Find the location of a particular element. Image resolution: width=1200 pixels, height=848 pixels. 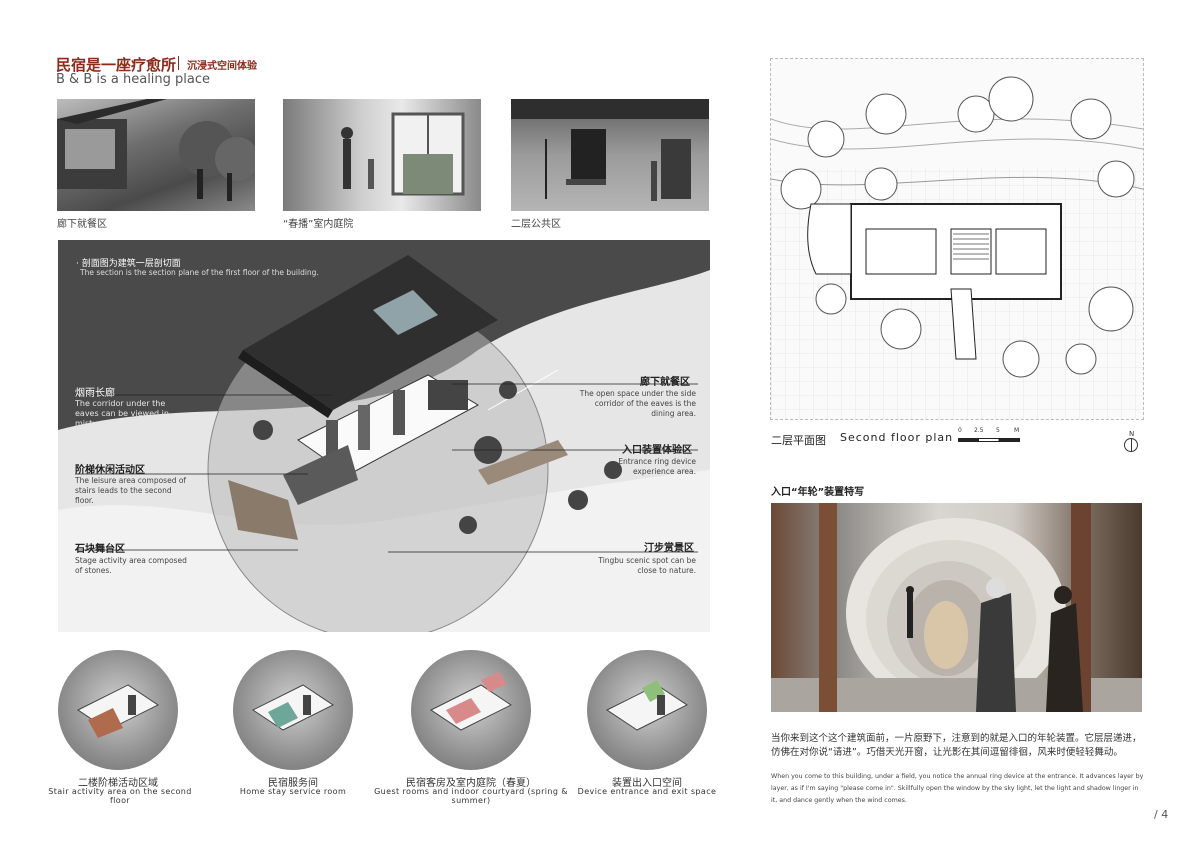

circle-device-entrance is located at coordinates (647, 710).